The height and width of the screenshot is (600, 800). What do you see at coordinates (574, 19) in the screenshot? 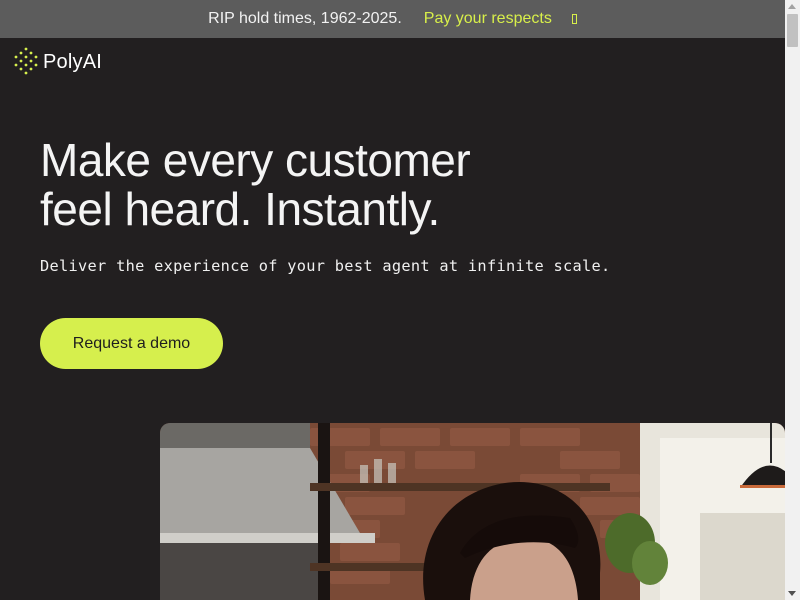
I see `arrow-right-icon` at bounding box center [574, 19].